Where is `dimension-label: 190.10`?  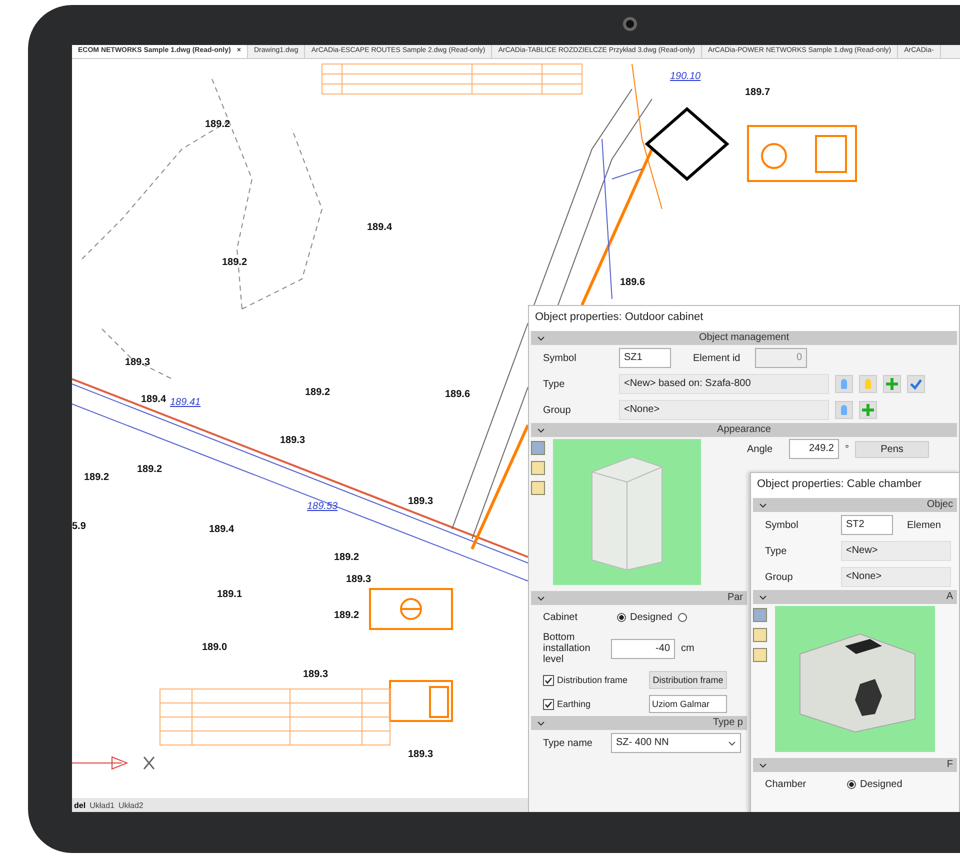 dimension-label: 190.10 is located at coordinates (685, 76).